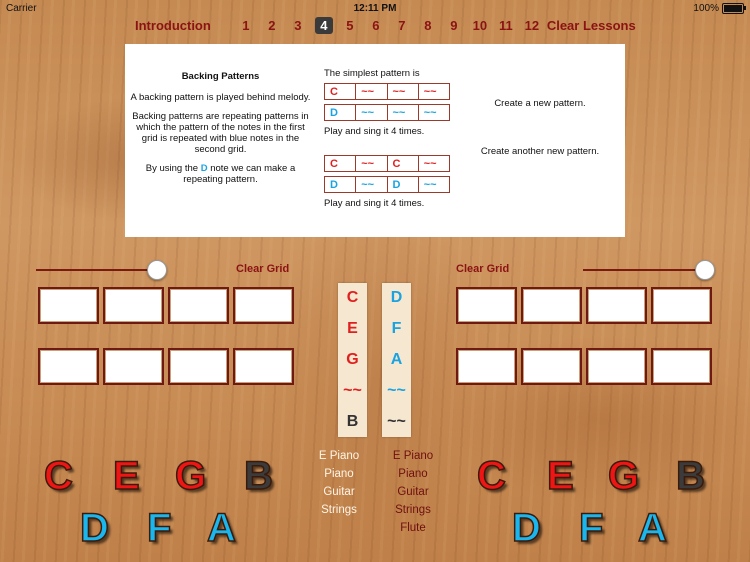 The height and width of the screenshot is (562, 750). What do you see at coordinates (591, 528) in the screenshot?
I see `big-note-f-right: F` at bounding box center [591, 528].